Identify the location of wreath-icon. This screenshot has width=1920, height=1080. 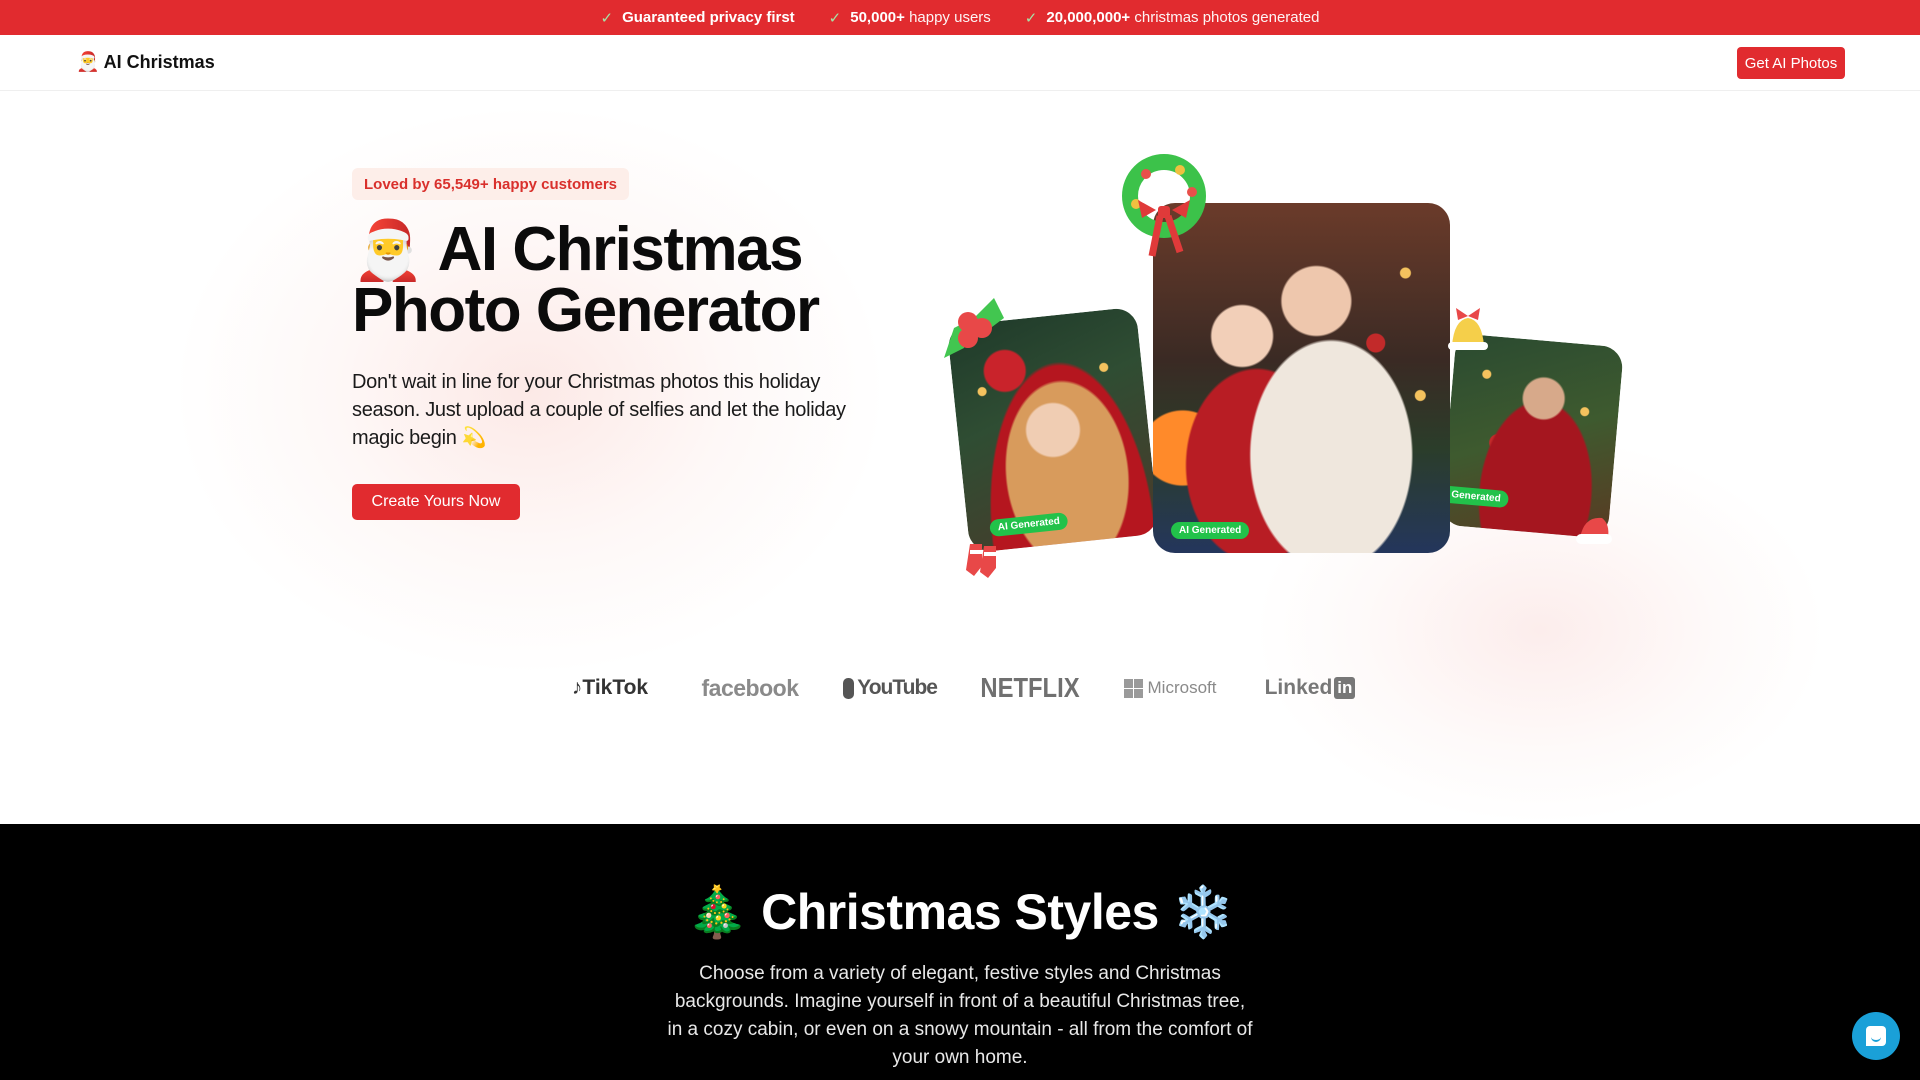
(1164, 214).